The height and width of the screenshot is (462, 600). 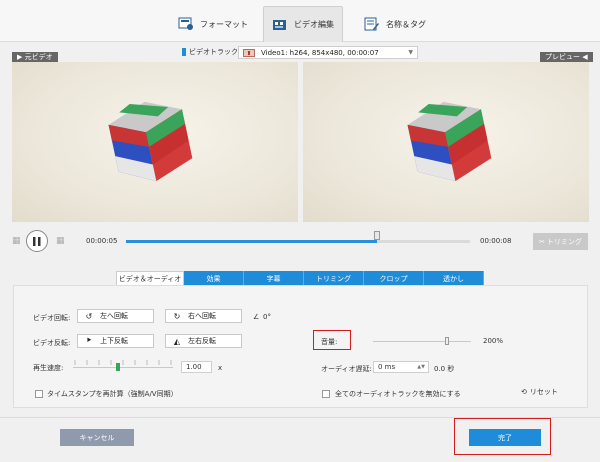 I want to click on rotate-label: ビデオ回転:, so click(x=52, y=318).